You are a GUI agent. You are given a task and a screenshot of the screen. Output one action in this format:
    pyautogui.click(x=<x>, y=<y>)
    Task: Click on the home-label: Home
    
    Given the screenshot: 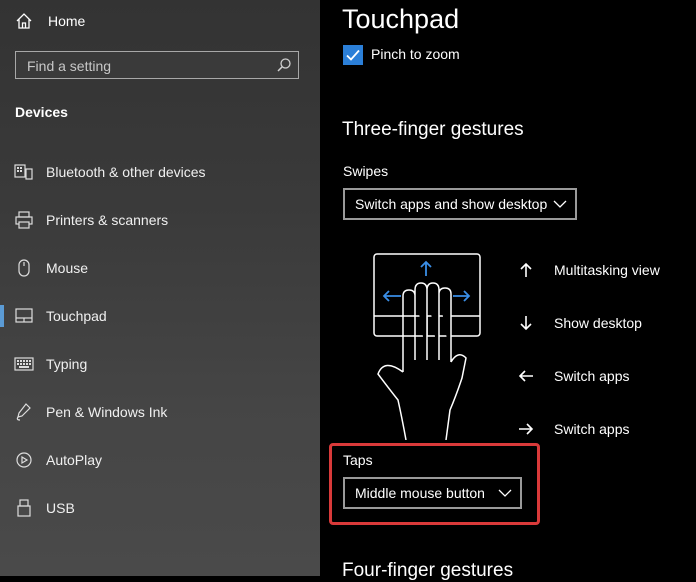 What is the action you would take?
    pyautogui.click(x=67, y=21)
    